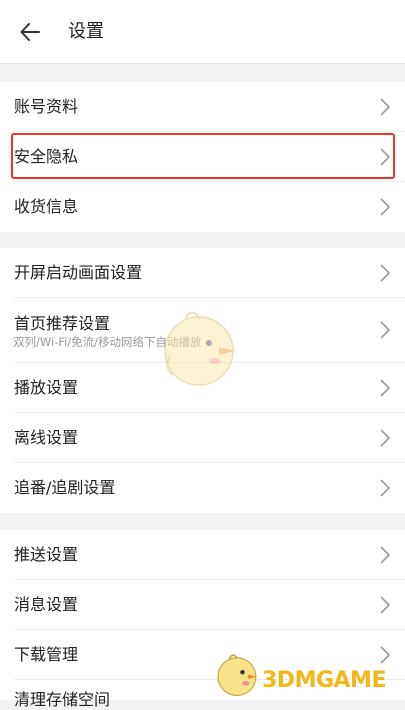  I want to click on settings-item-label: 追番/追剧设置, so click(65, 487).